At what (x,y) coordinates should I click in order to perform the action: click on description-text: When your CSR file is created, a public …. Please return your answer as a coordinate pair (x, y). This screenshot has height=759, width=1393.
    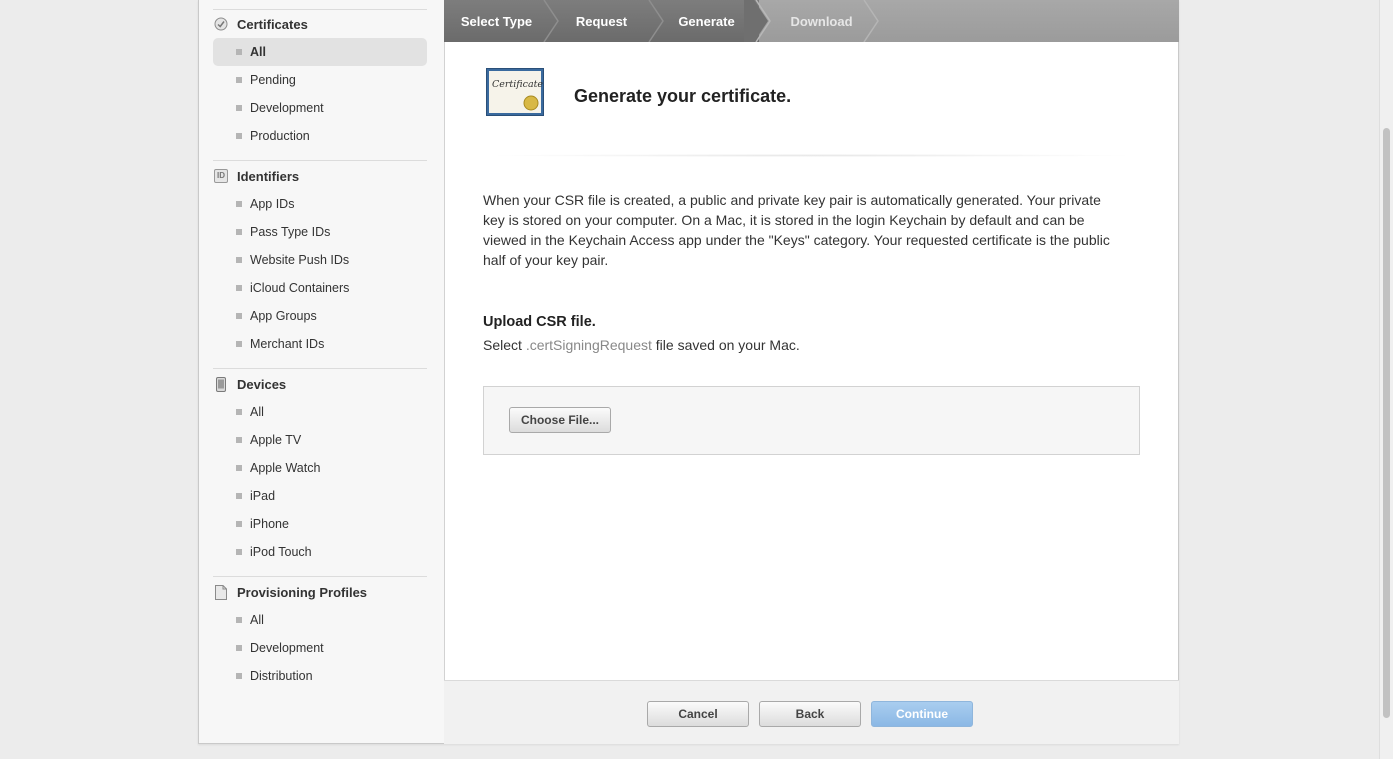
    Looking at the image, I should click on (796, 230).